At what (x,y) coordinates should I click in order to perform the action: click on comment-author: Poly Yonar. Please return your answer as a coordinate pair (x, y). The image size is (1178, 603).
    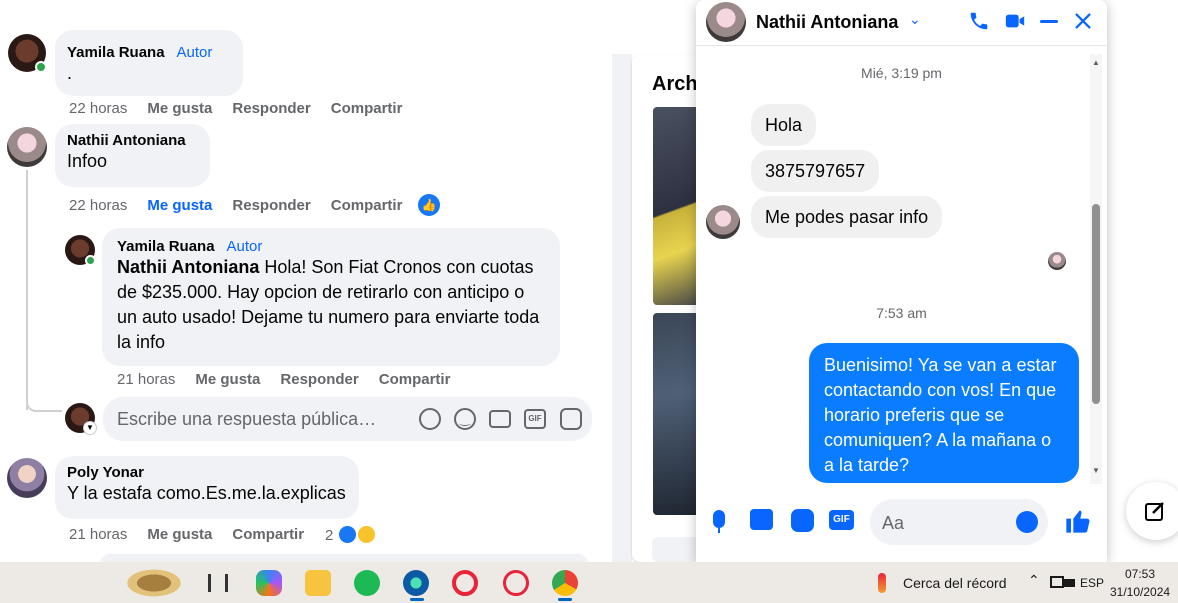
    Looking at the image, I should click on (207, 472).